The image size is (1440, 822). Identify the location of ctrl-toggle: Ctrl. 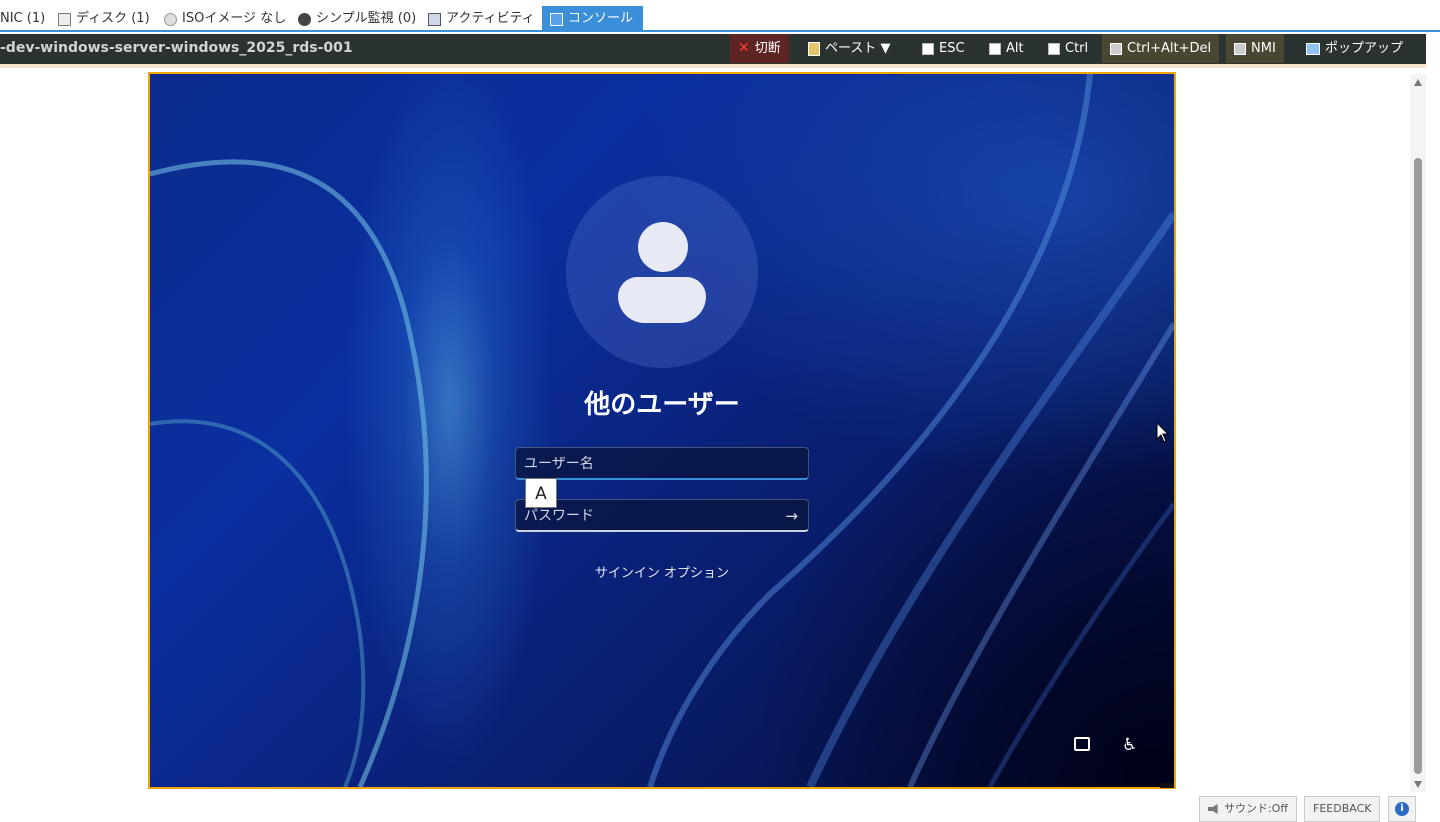
(1068, 48).